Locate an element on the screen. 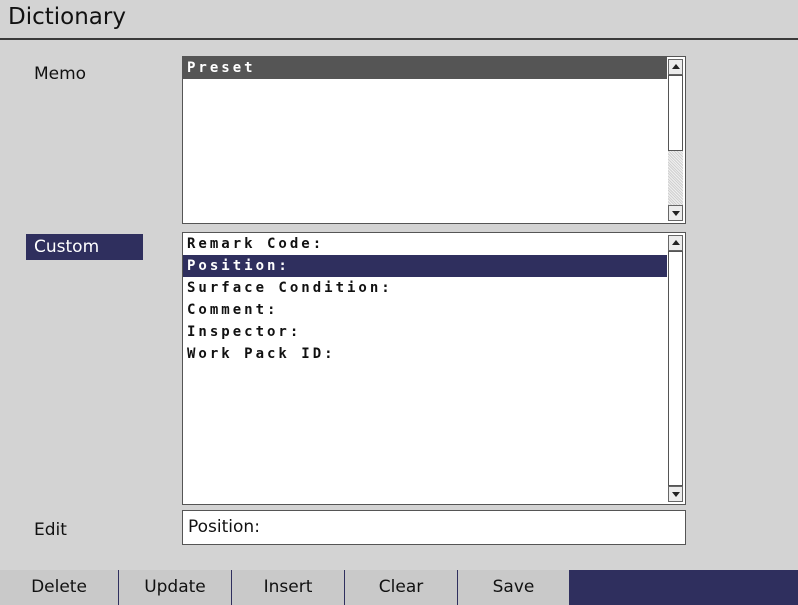 The width and height of the screenshot is (798, 605). memo-list-item-preset: Preset is located at coordinates (425, 68).